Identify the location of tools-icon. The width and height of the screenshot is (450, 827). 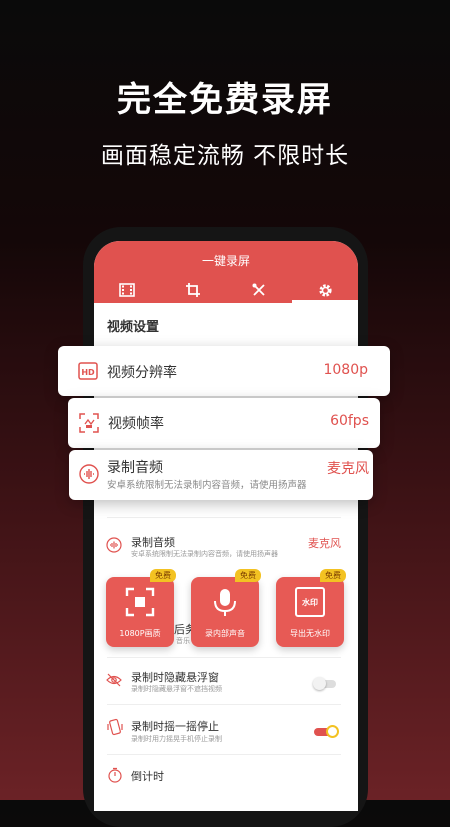
(258, 289).